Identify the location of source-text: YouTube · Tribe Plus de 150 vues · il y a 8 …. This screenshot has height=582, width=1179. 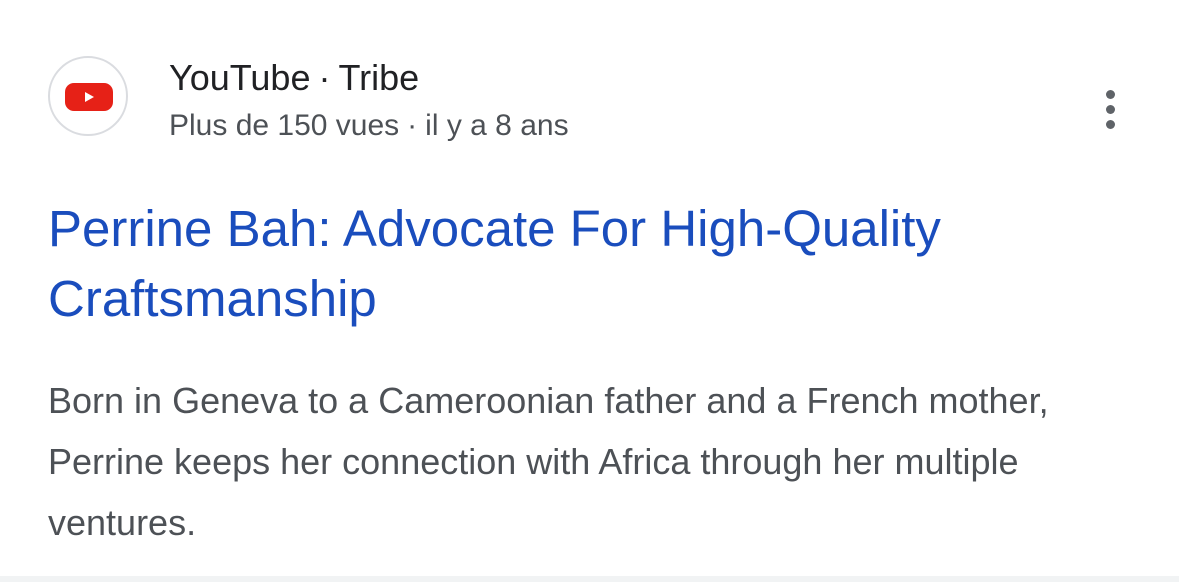
(599, 101).